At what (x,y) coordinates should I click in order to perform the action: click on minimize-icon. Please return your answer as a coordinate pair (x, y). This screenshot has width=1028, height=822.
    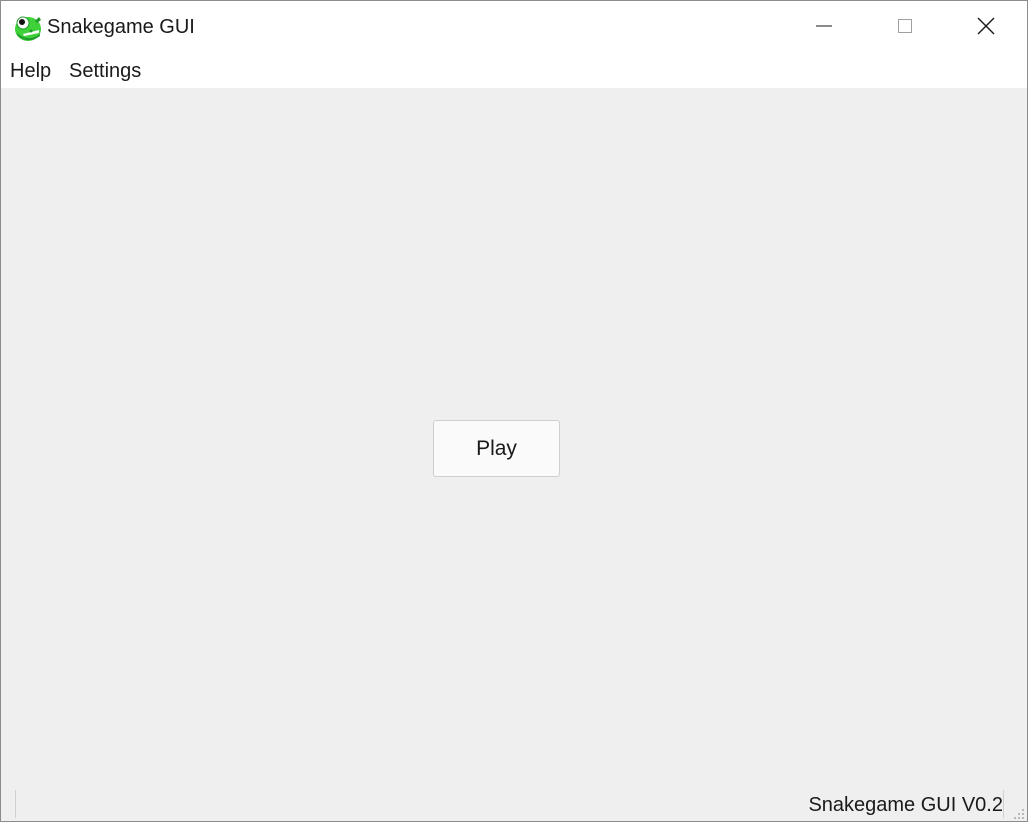
    Looking at the image, I should click on (824, 28).